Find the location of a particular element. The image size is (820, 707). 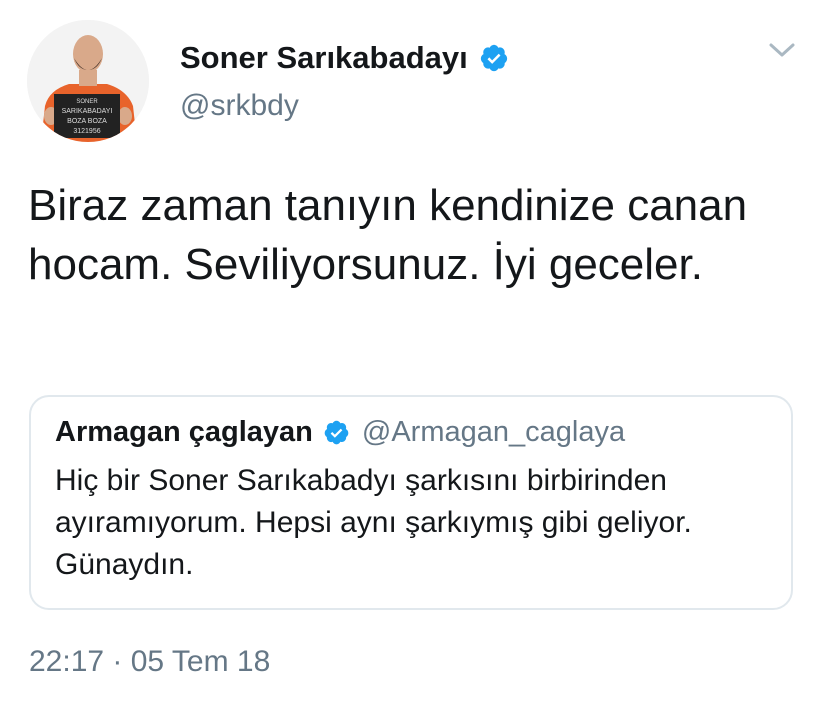

quoted-tweet-header: Armagan çaglayan @Armagan_caglaya is located at coordinates (340, 432).